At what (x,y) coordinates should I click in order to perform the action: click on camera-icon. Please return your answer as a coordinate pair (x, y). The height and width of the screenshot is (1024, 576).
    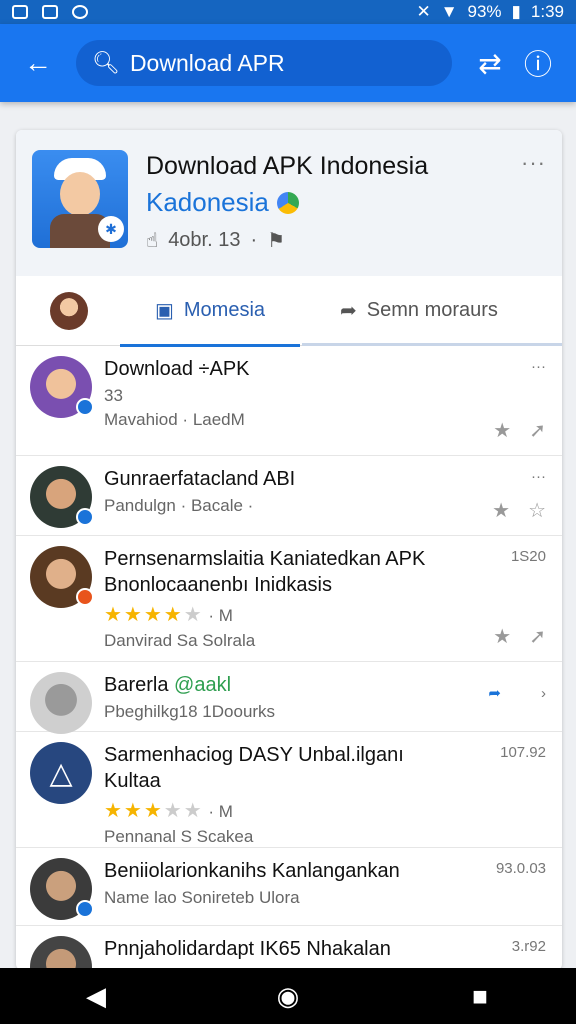
    Looking at the image, I should click on (50, 12).